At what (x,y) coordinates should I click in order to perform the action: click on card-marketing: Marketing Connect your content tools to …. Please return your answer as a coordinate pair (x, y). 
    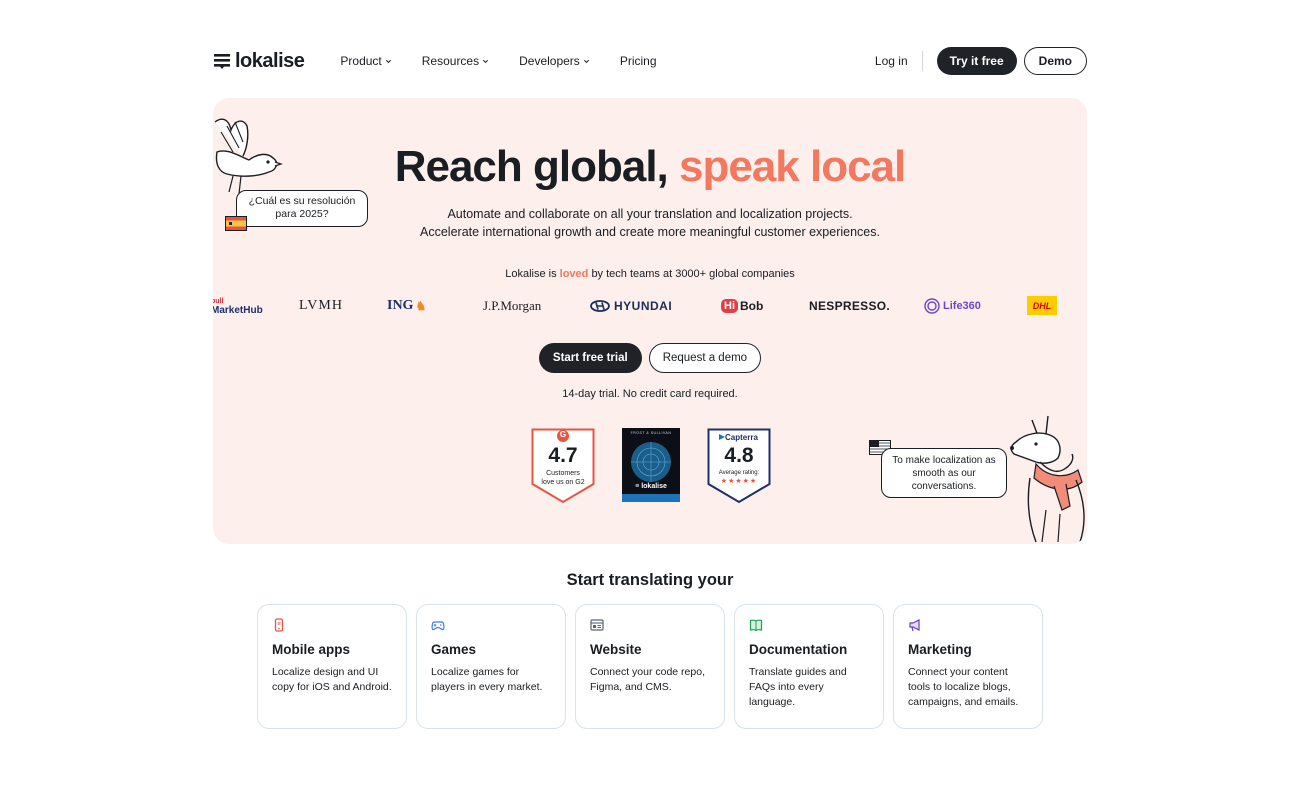
    Looking at the image, I should click on (968, 666).